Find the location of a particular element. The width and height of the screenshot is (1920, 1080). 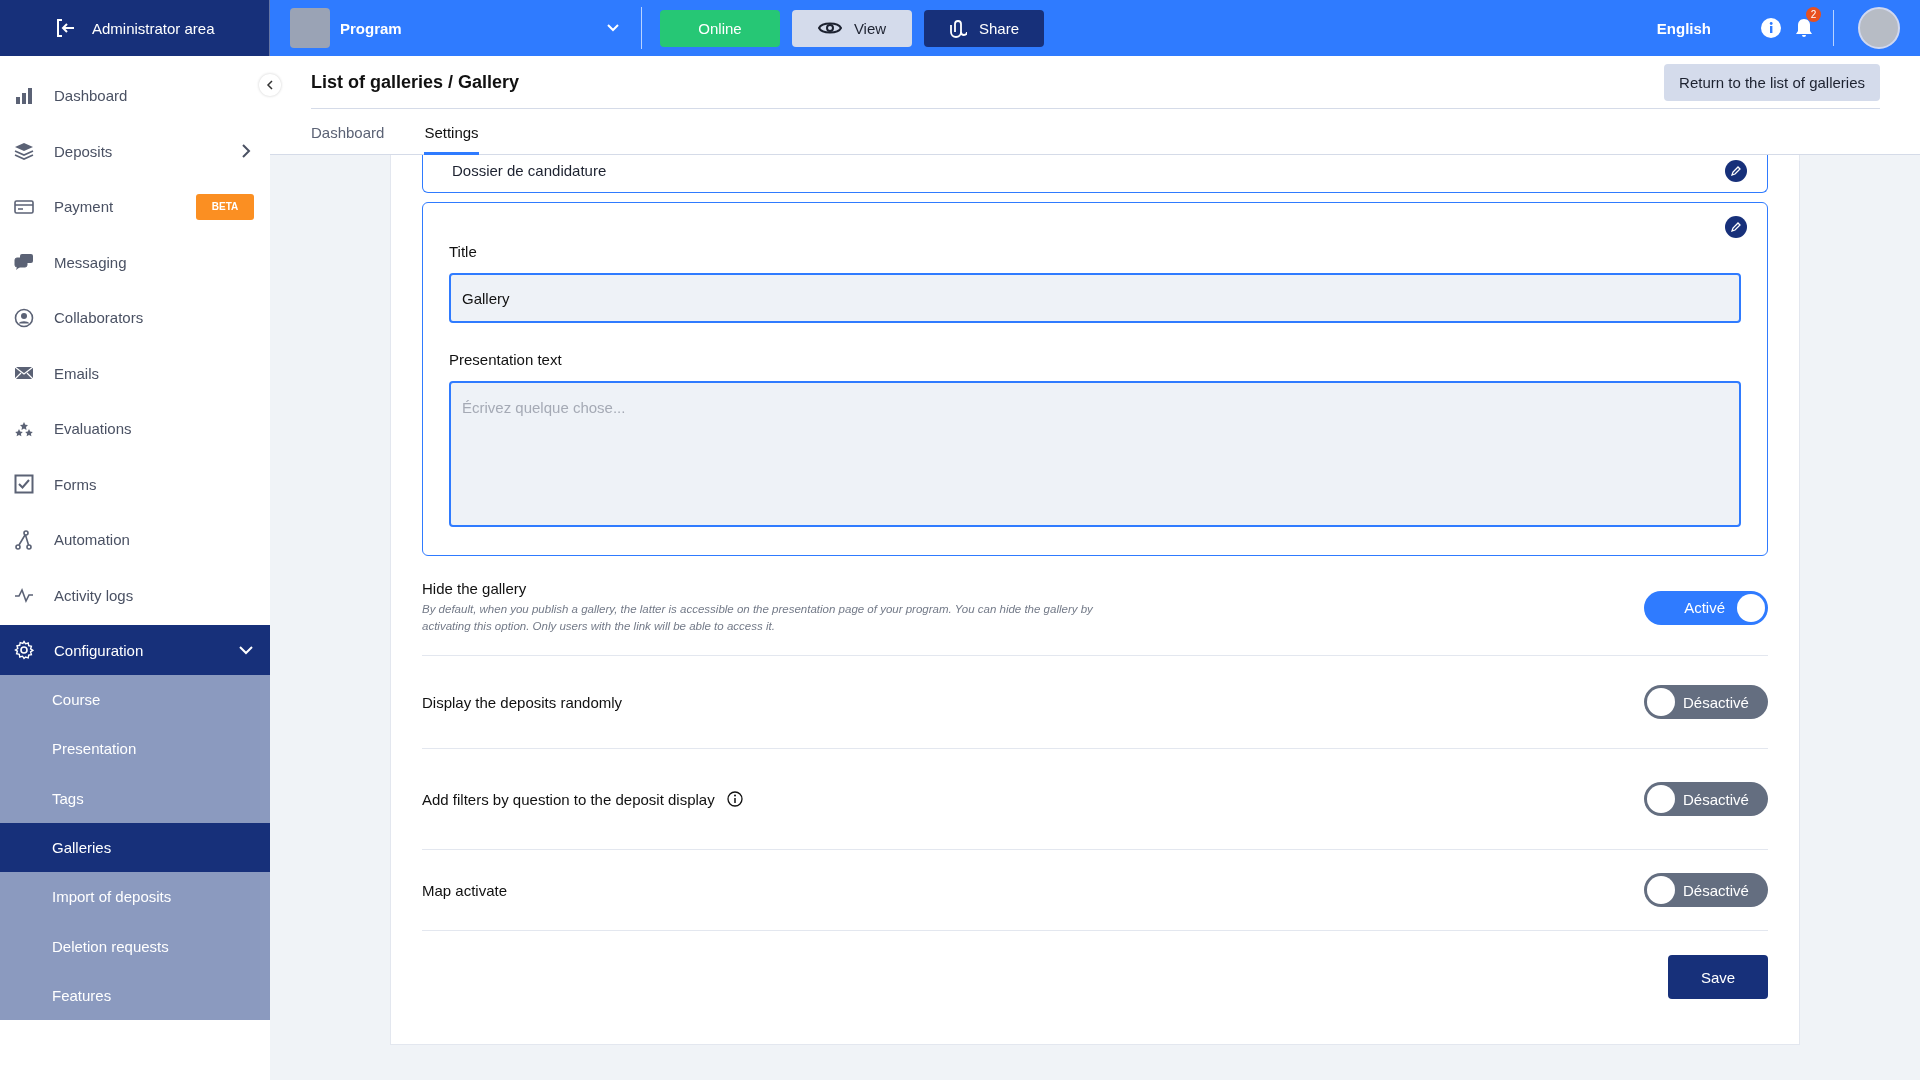

collapsed-card: Dossier de candidature is located at coordinates (1095, 174).